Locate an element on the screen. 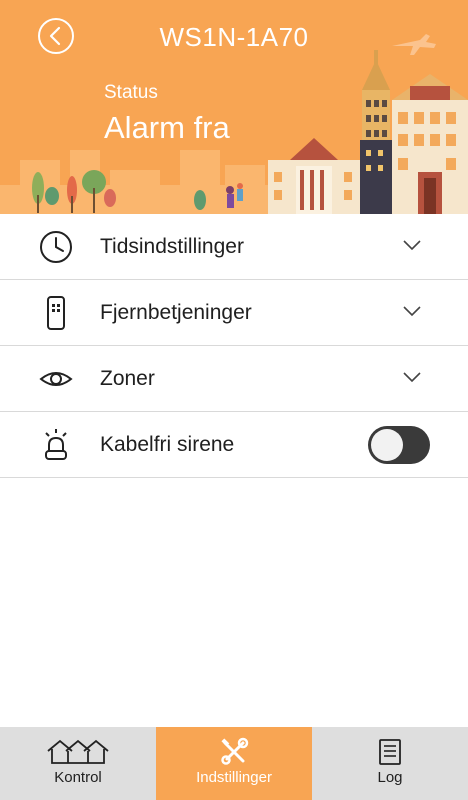  wireless-siren-toggle is located at coordinates (399, 445).